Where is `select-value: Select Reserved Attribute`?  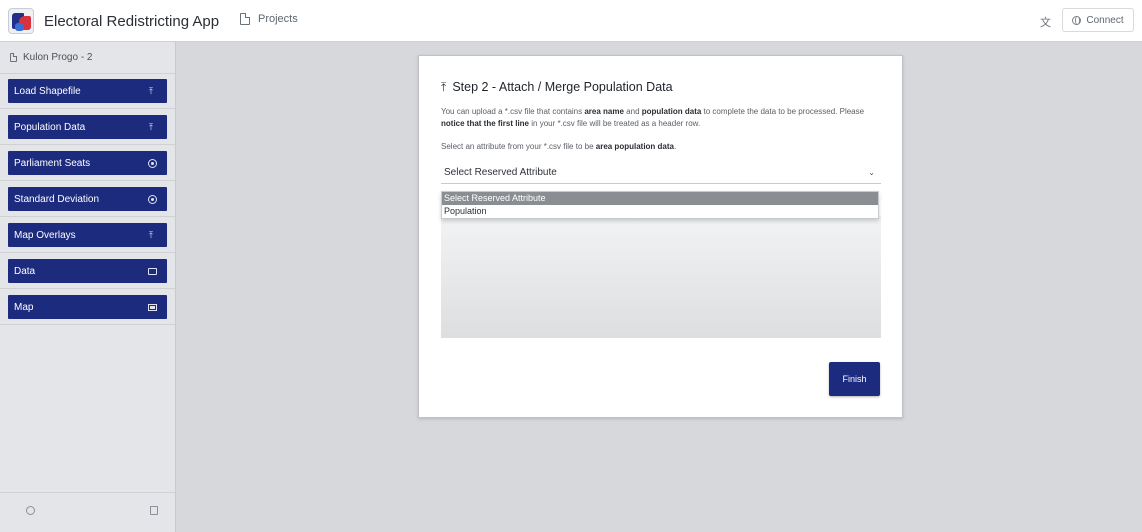
select-value: Select Reserved Attribute is located at coordinates (500, 172).